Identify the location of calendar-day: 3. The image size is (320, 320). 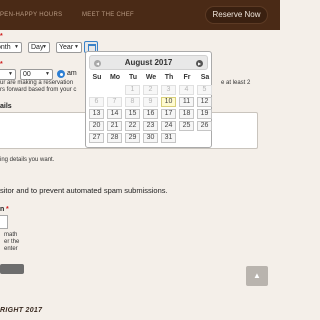
(168, 90).